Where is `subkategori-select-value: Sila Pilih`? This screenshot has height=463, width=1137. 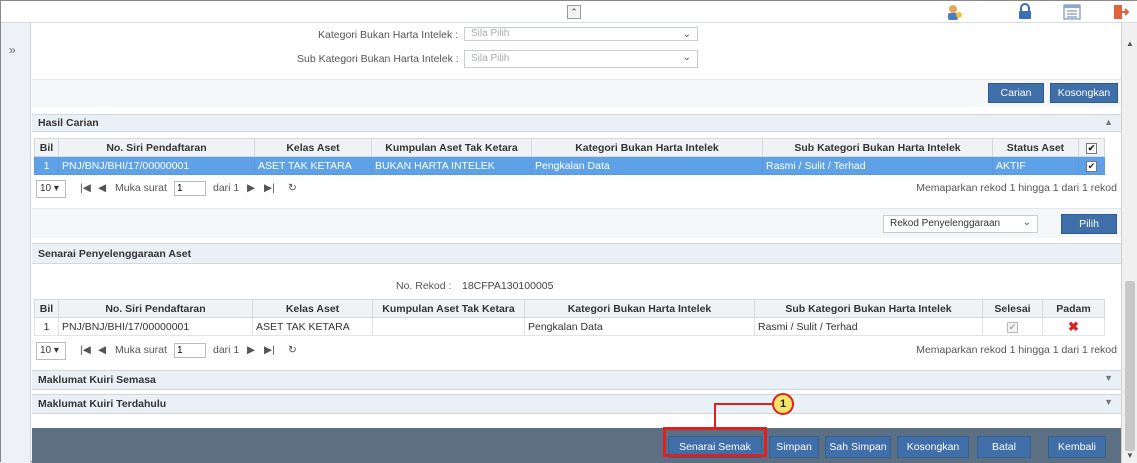
subkategori-select-value: Sila Pilih is located at coordinates (490, 58).